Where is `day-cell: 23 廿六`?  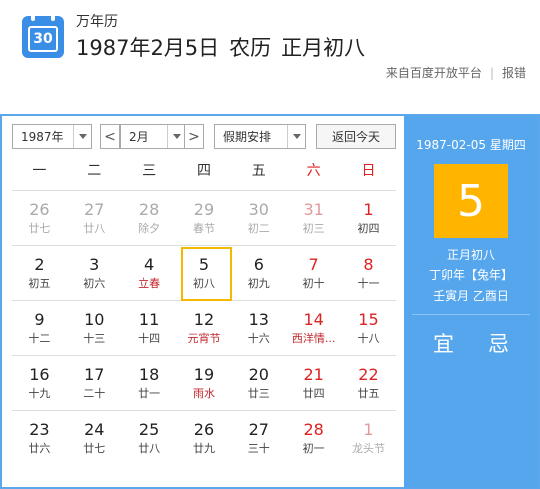
day-cell: 23 廿六 is located at coordinates (39, 438).